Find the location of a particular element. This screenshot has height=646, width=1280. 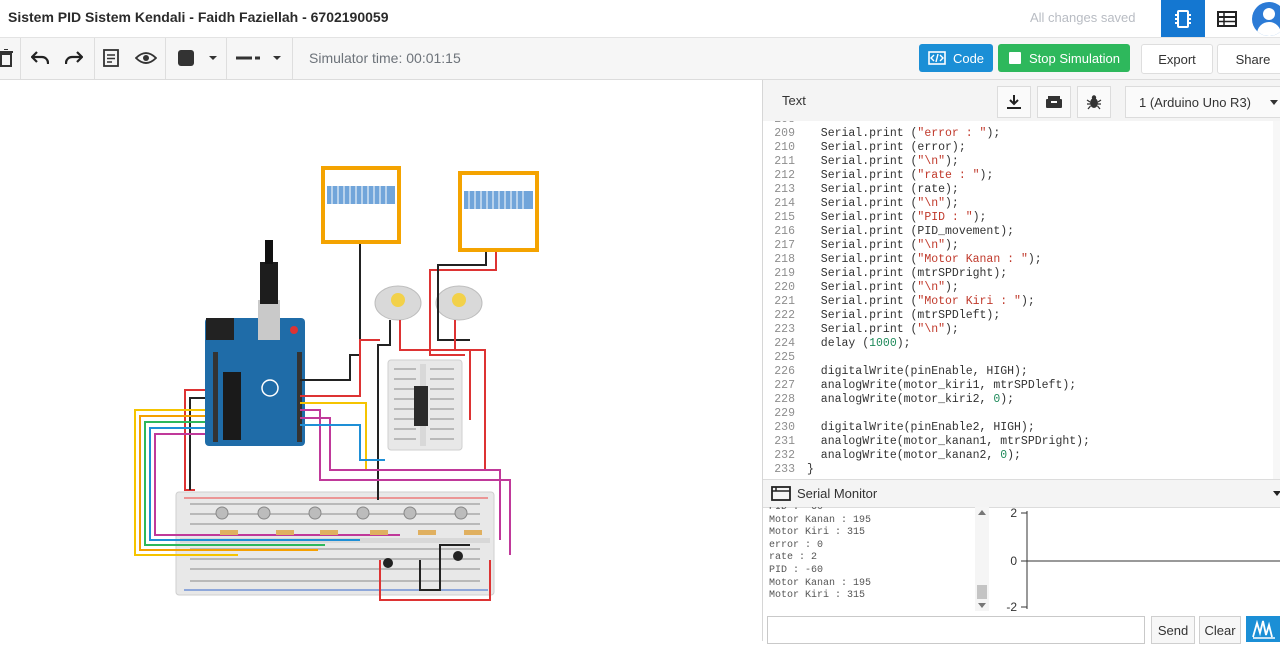

serial-plotter: 2 0 -2 is located at coordinates (1135, 560).